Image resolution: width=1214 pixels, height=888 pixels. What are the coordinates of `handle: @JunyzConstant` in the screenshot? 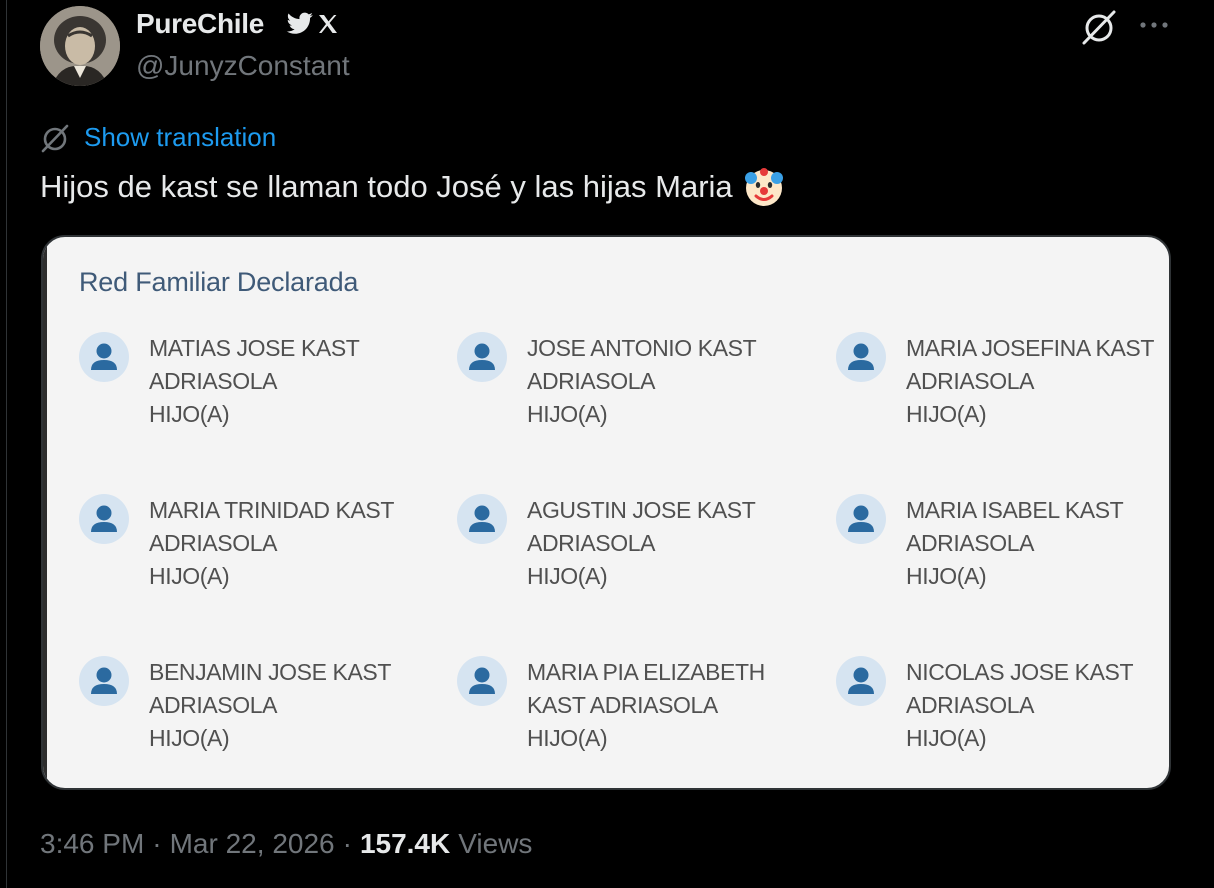 It's located at (243, 66).